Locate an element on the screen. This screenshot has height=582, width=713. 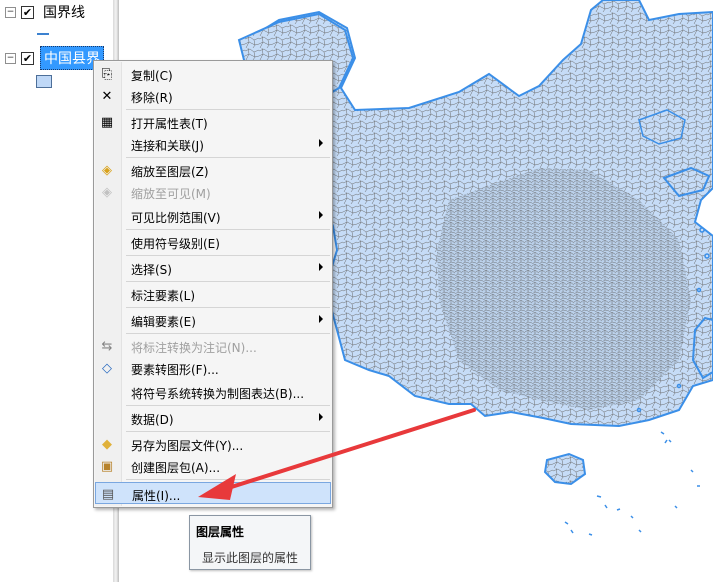
menu-item-label-features: 标注要素(L) is located at coordinates (213, 294).